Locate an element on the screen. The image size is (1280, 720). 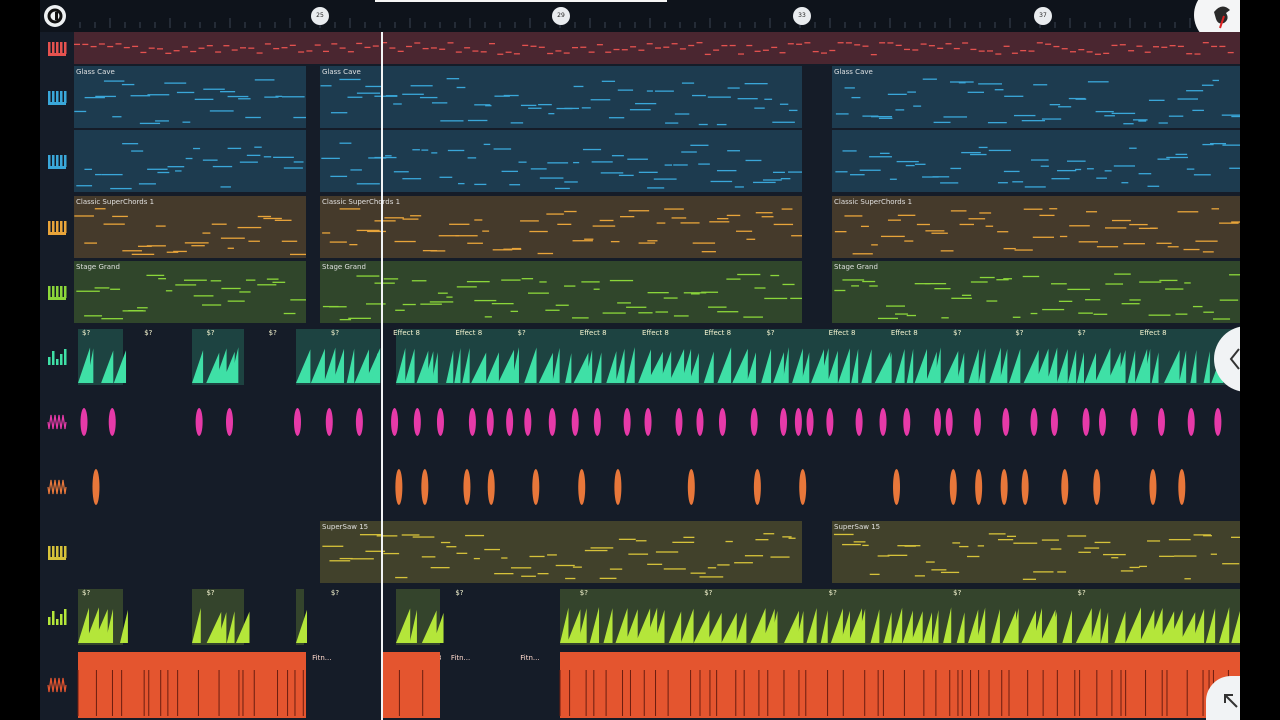
bar-marker-25: 25 is located at coordinates (320, 16).